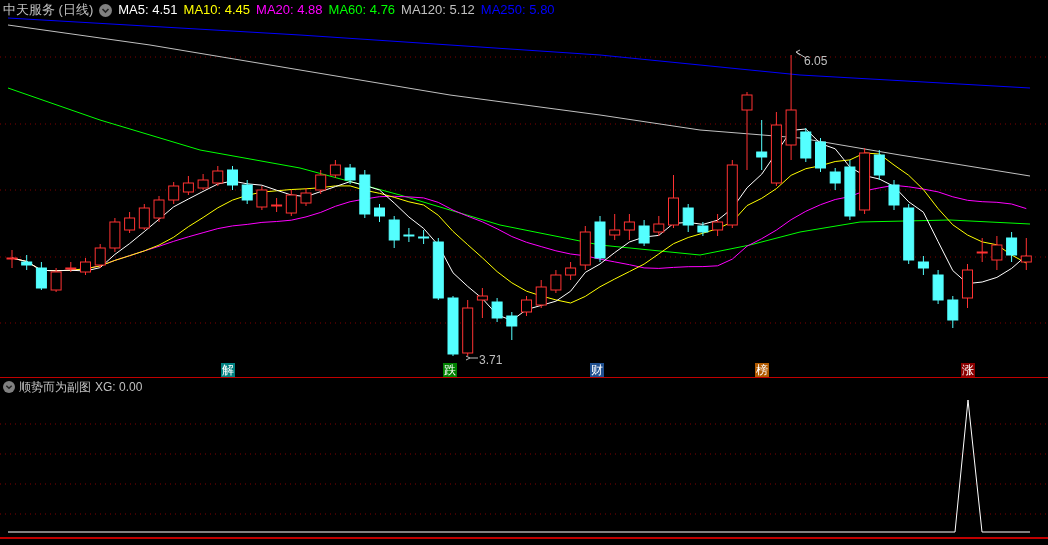  What do you see at coordinates (517, 10) in the screenshot?
I see `ma-indicator: MA250: 5.80` at bounding box center [517, 10].